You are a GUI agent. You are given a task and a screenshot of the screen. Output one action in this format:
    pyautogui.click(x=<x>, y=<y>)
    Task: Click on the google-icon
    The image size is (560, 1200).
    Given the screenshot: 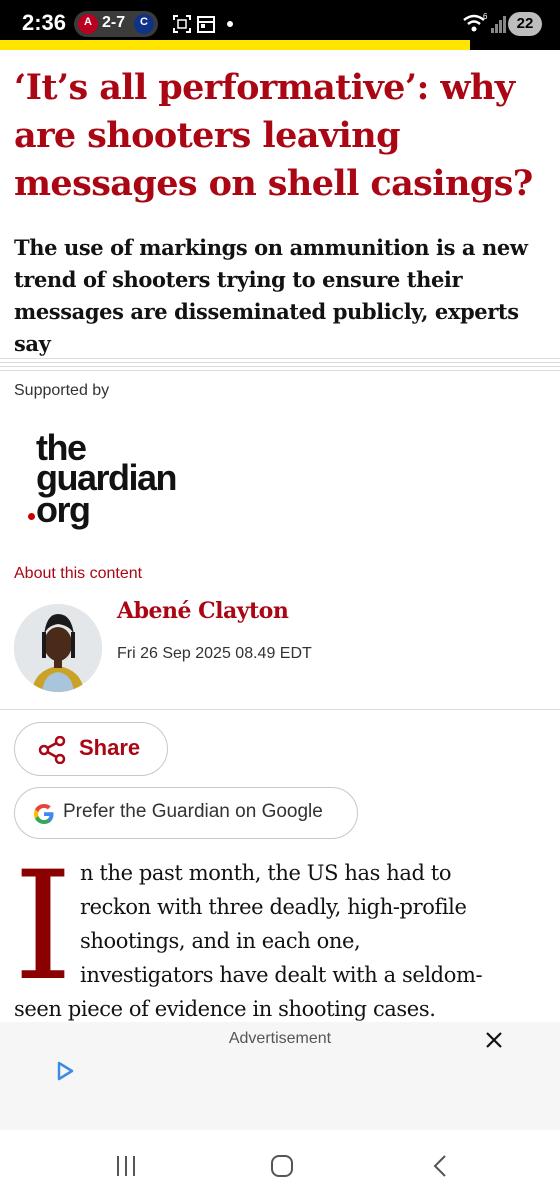 What is the action you would take?
    pyautogui.click(x=44, y=814)
    